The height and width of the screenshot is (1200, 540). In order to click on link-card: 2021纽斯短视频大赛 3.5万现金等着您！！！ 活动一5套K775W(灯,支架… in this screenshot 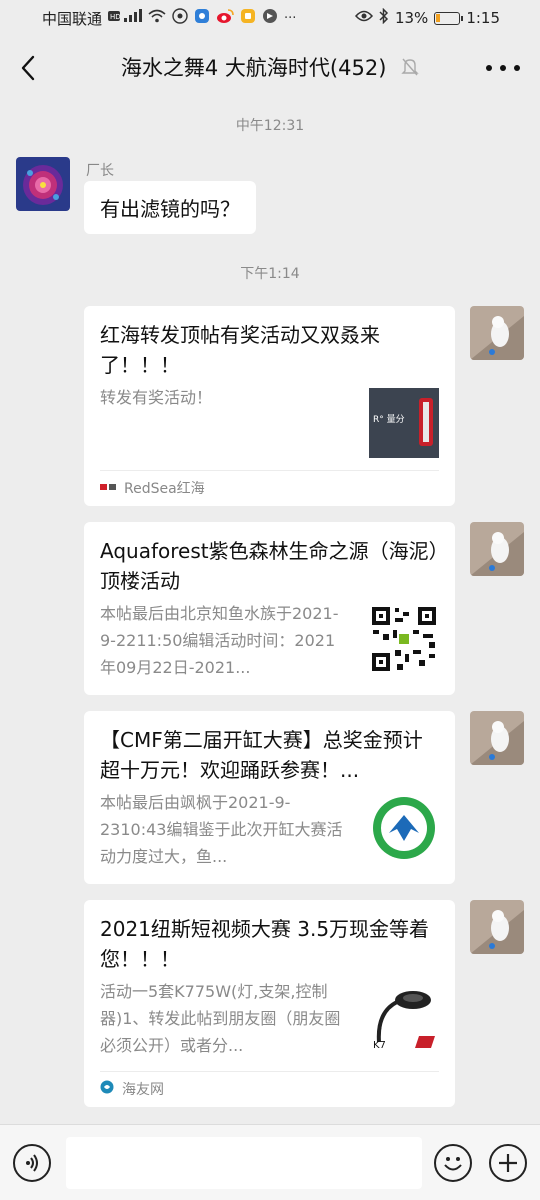, I will do `click(269, 1003)`.